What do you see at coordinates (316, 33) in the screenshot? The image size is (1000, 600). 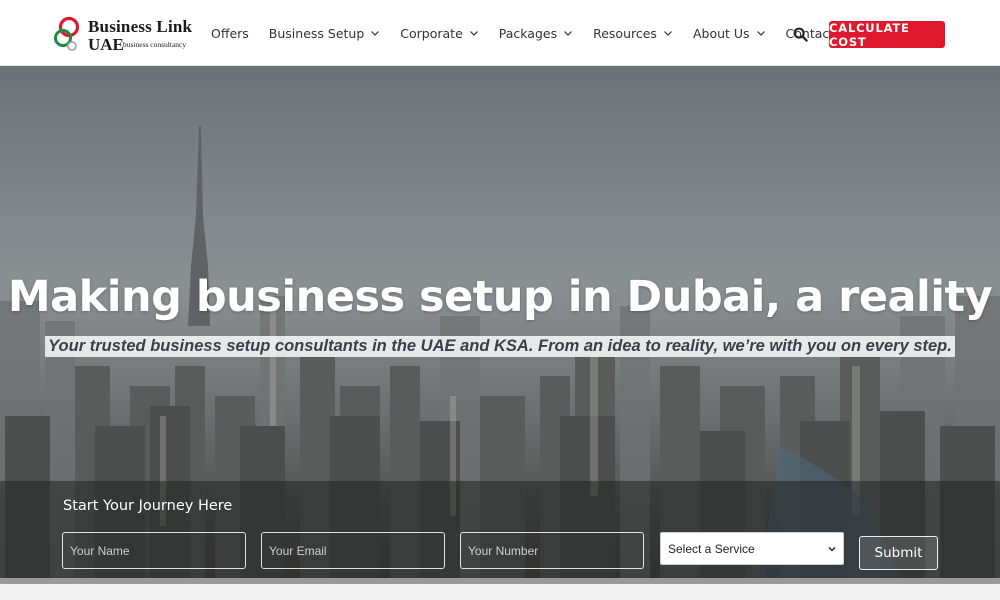 I see `nav-item-label: Business Setup` at bounding box center [316, 33].